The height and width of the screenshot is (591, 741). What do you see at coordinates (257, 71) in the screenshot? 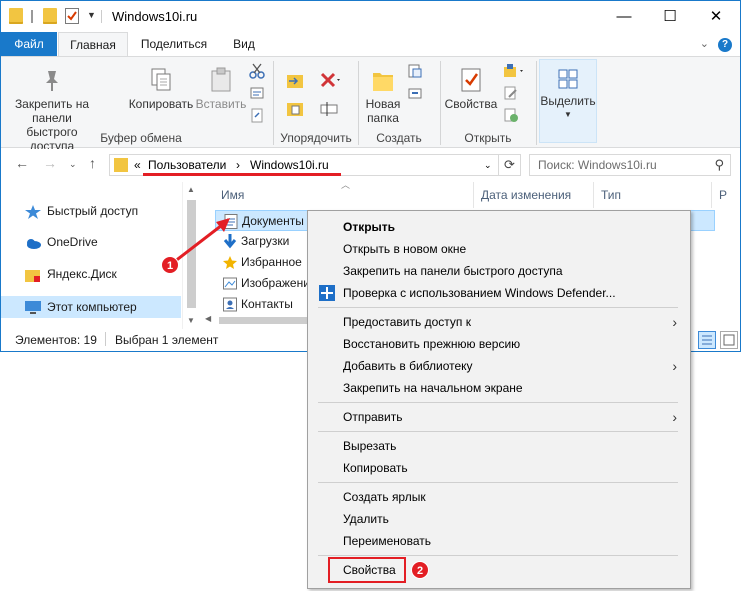
I see `scissors-icon` at bounding box center [257, 71].